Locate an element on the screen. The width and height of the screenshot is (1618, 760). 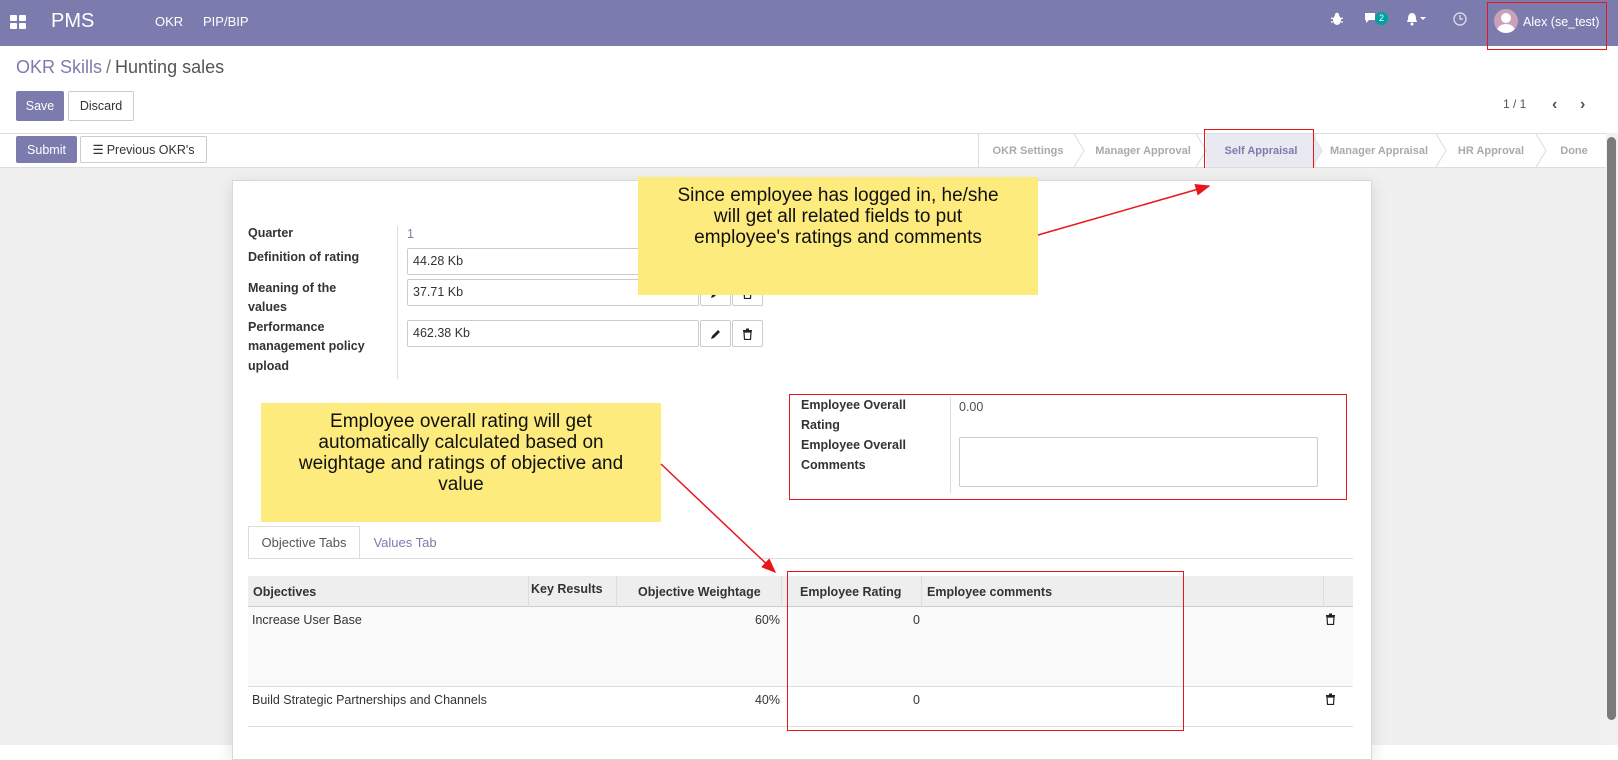
arrow-to-stage is located at coordinates (1124, 209).